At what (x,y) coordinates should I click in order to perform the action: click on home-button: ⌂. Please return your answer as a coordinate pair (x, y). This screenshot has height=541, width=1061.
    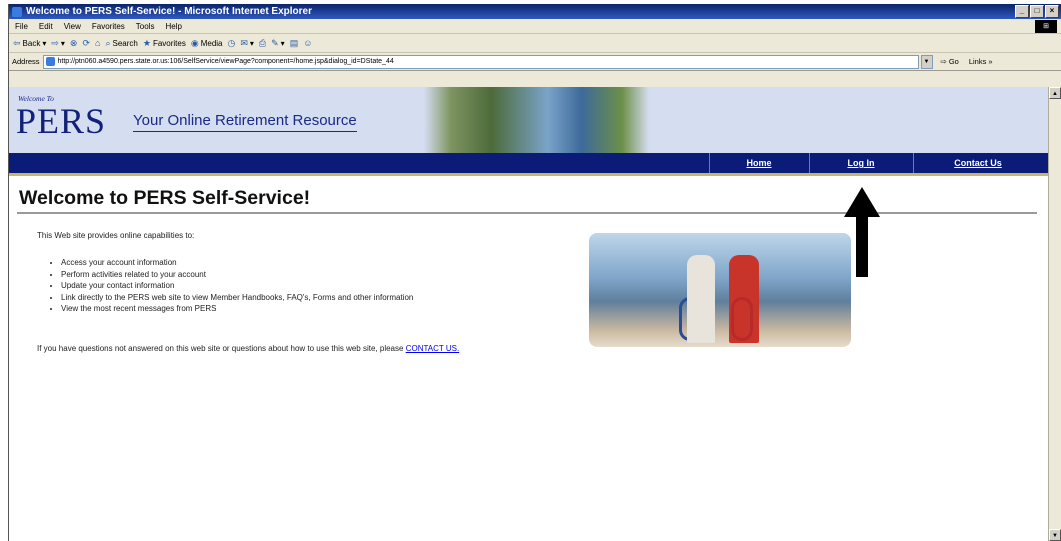
    Looking at the image, I should click on (97, 43).